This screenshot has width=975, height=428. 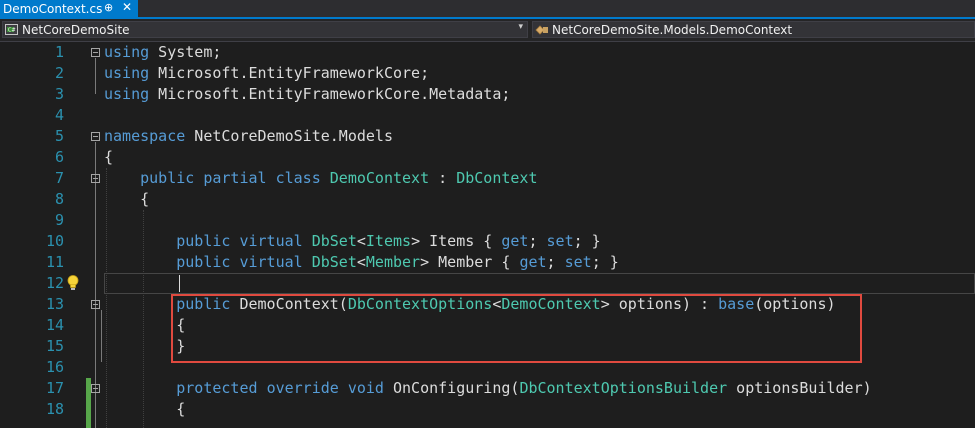 I want to click on chevron-down-icon: ▾, so click(x=520, y=27).